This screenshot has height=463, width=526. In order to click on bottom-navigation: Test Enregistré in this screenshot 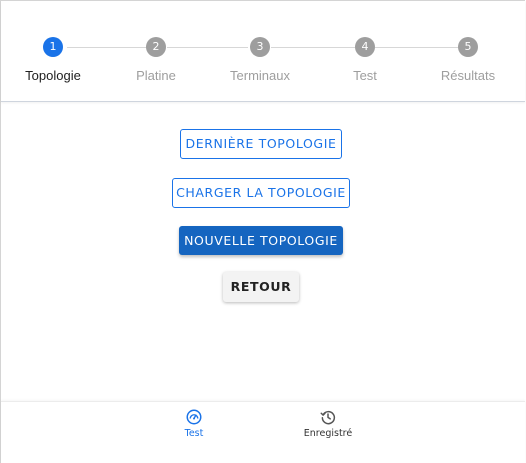, I will do `click(263, 432)`.